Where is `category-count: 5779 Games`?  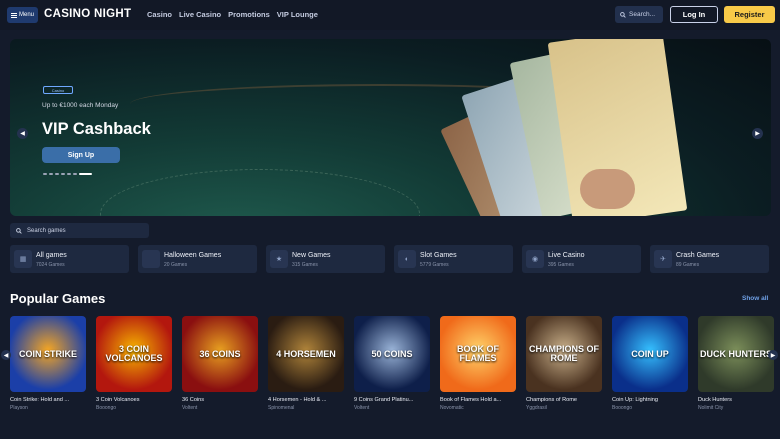 category-count: 5779 Games is located at coordinates (434, 265).